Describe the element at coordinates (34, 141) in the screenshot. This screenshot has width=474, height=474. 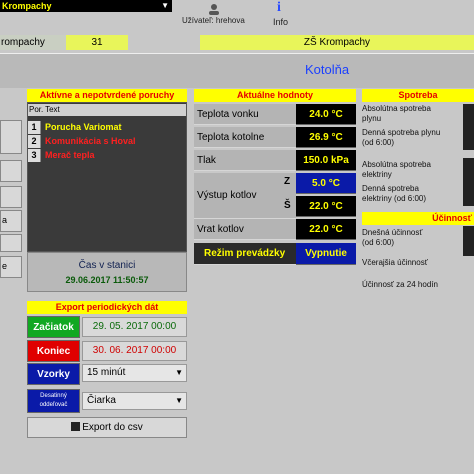
I see `fault-index: 2` at that location.